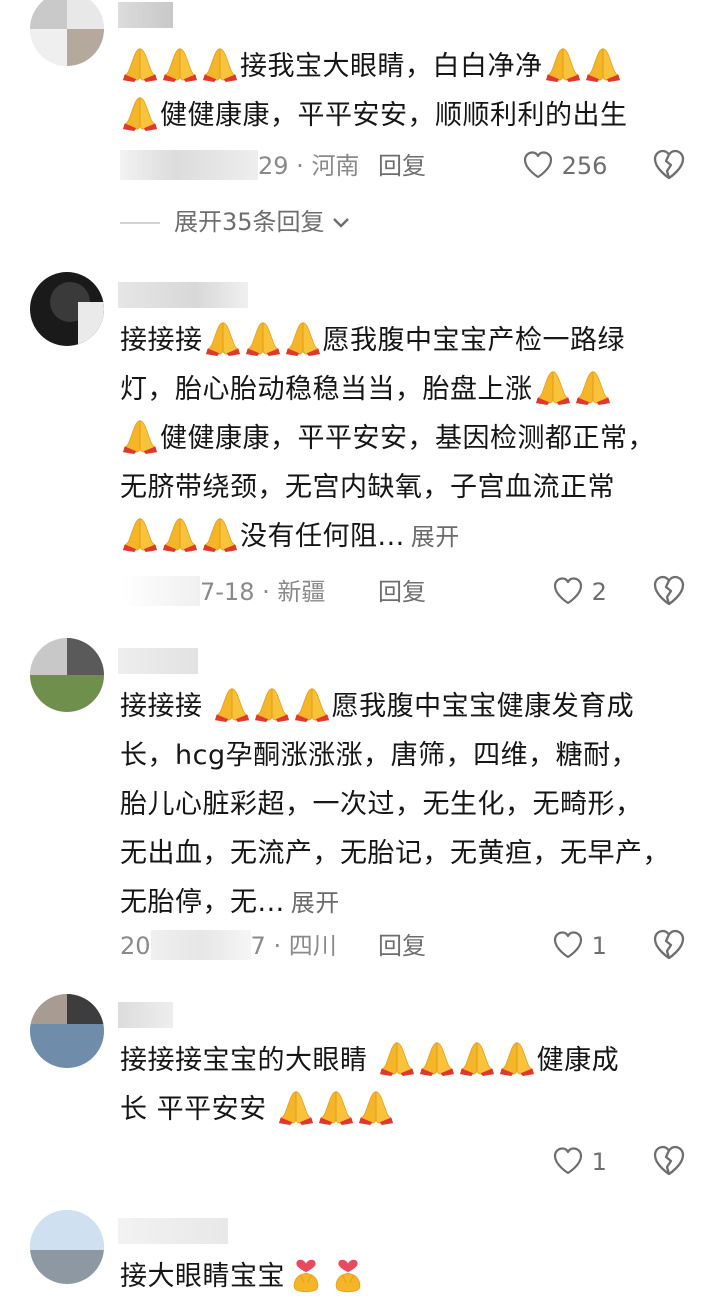 The width and height of the screenshot is (720, 1305). What do you see at coordinates (227, 592) in the screenshot?
I see `date-text: 7-18` at bounding box center [227, 592].